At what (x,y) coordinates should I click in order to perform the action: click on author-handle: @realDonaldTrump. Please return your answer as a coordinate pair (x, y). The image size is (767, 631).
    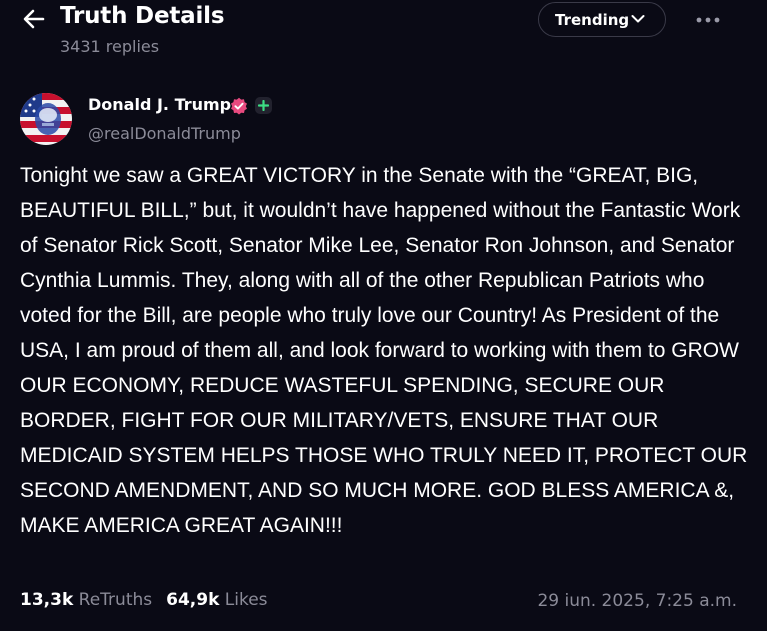
    Looking at the image, I should click on (164, 133).